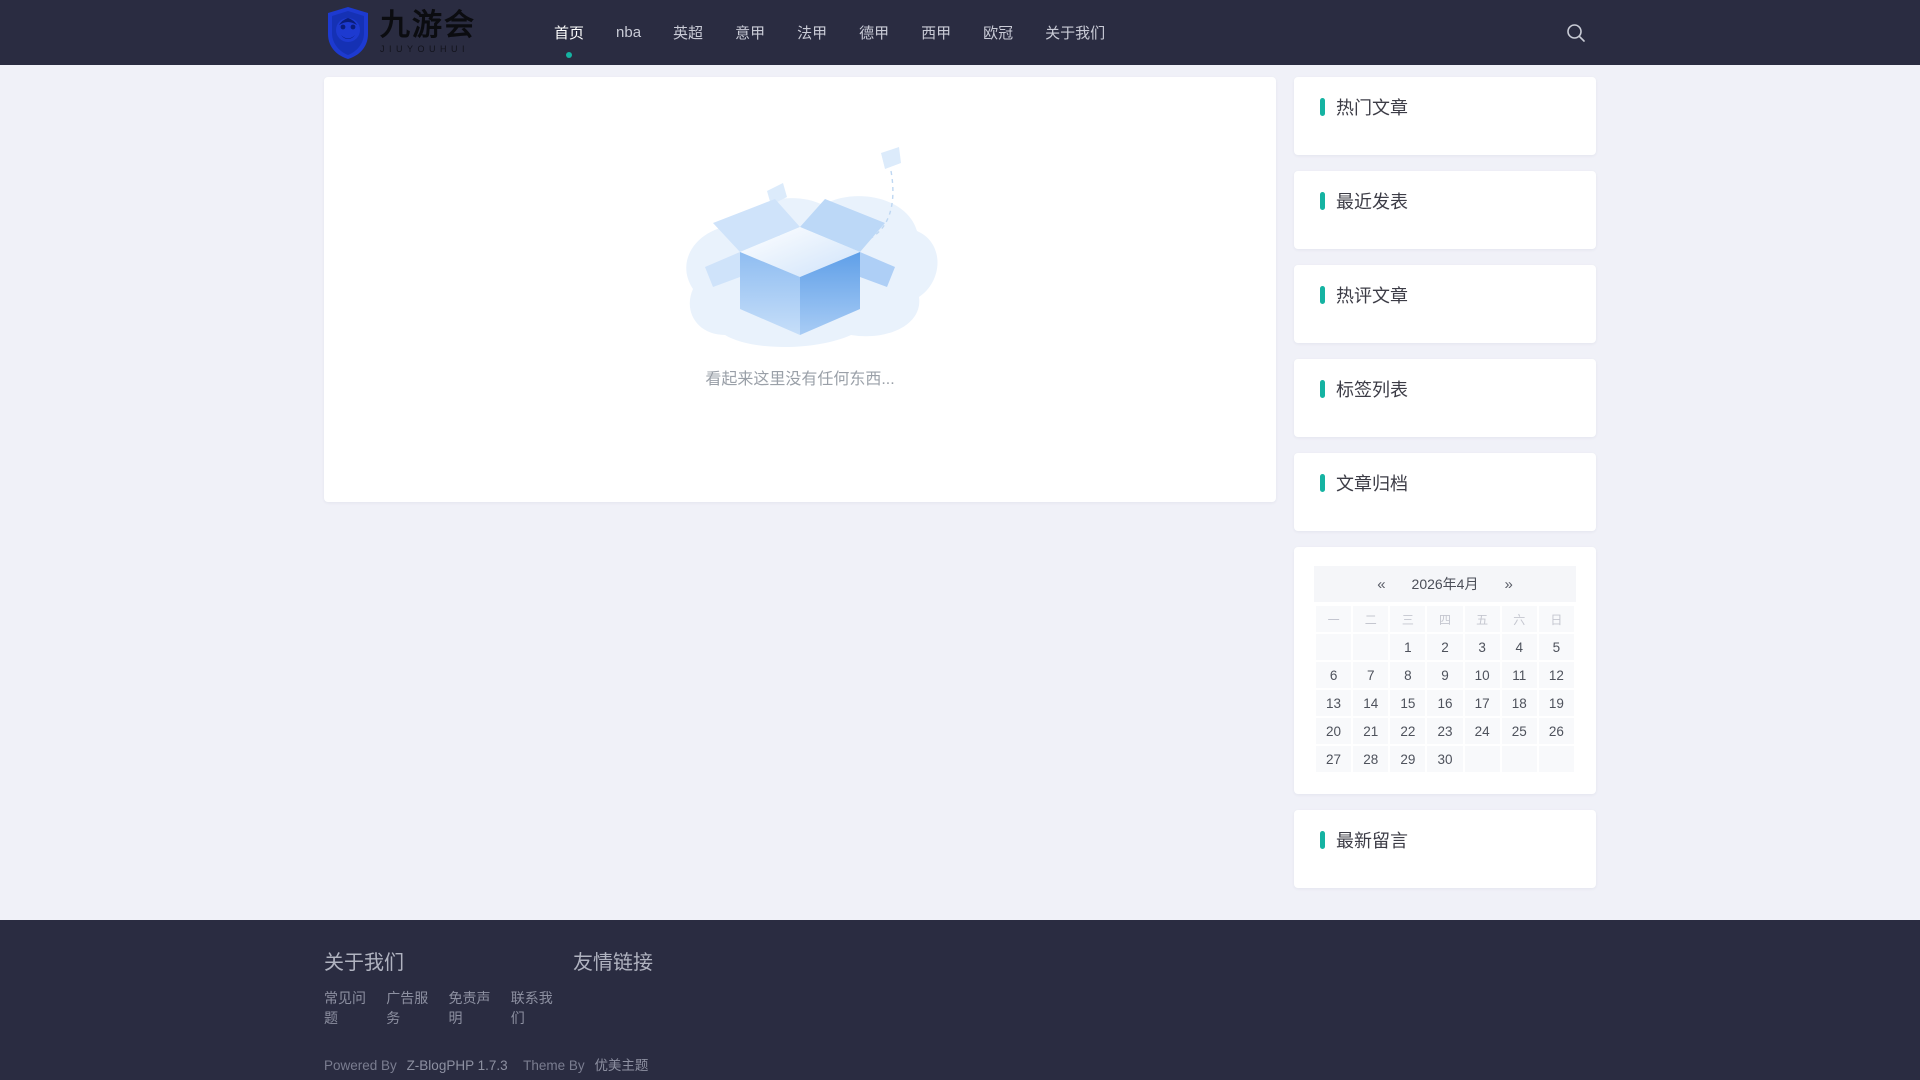 The image size is (1920, 1080). I want to click on nav-item-欧冠: 欧冠, so click(998, 32).